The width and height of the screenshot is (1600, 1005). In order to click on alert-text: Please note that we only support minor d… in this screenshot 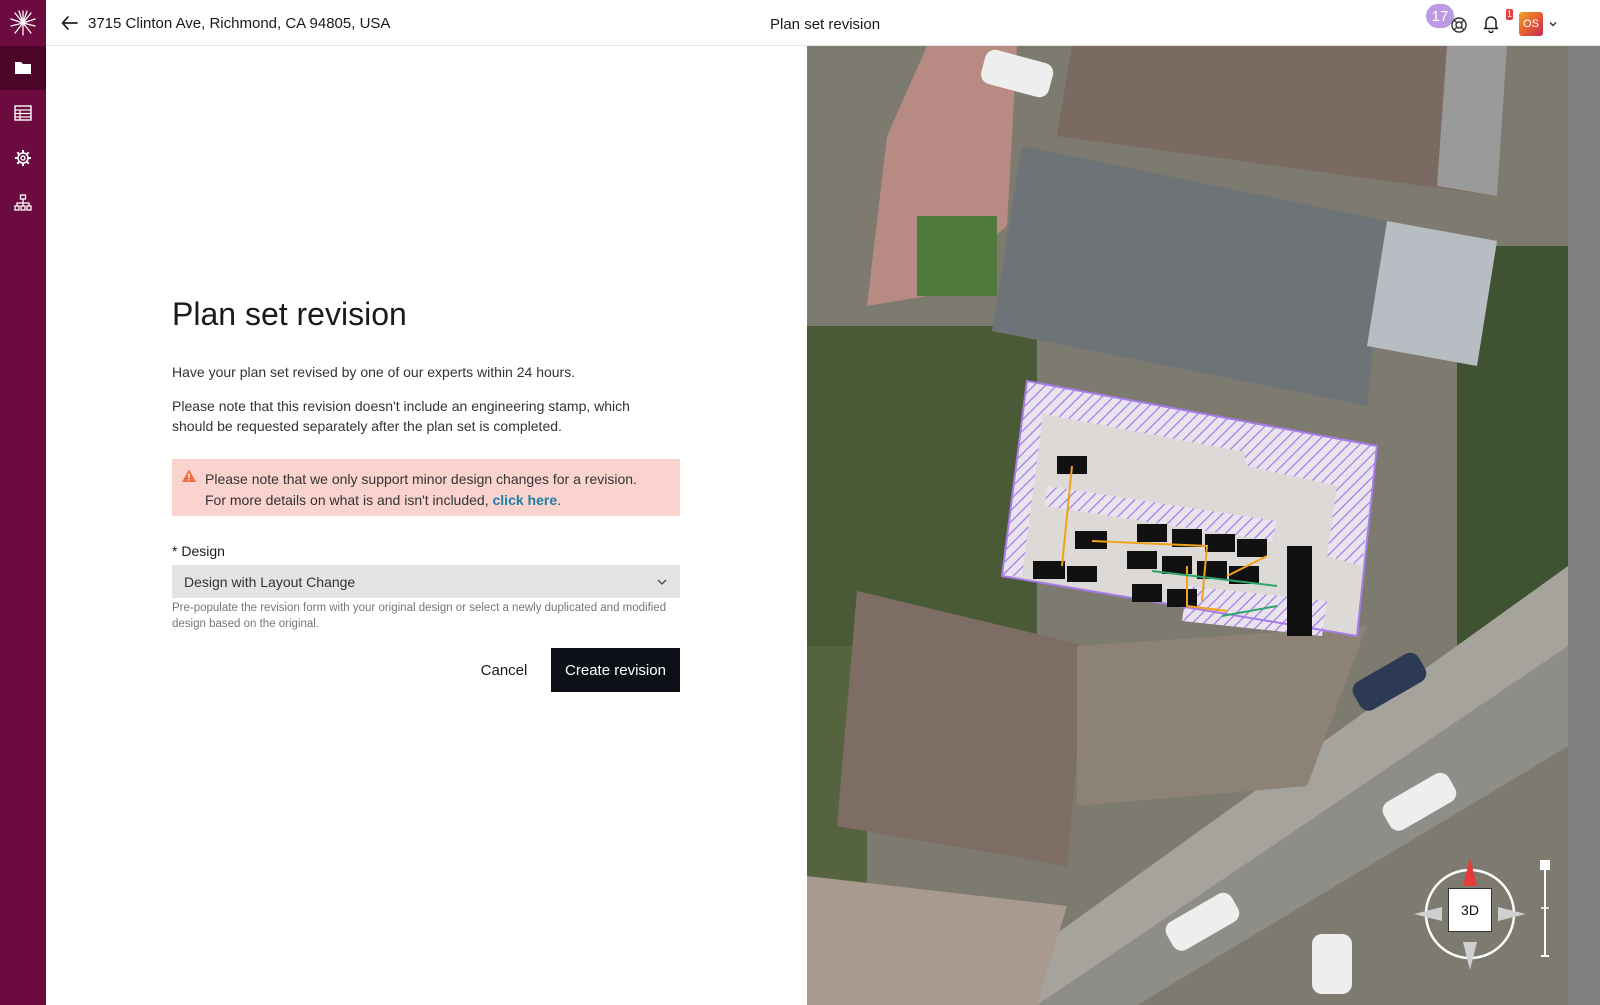, I will do `click(440, 490)`.